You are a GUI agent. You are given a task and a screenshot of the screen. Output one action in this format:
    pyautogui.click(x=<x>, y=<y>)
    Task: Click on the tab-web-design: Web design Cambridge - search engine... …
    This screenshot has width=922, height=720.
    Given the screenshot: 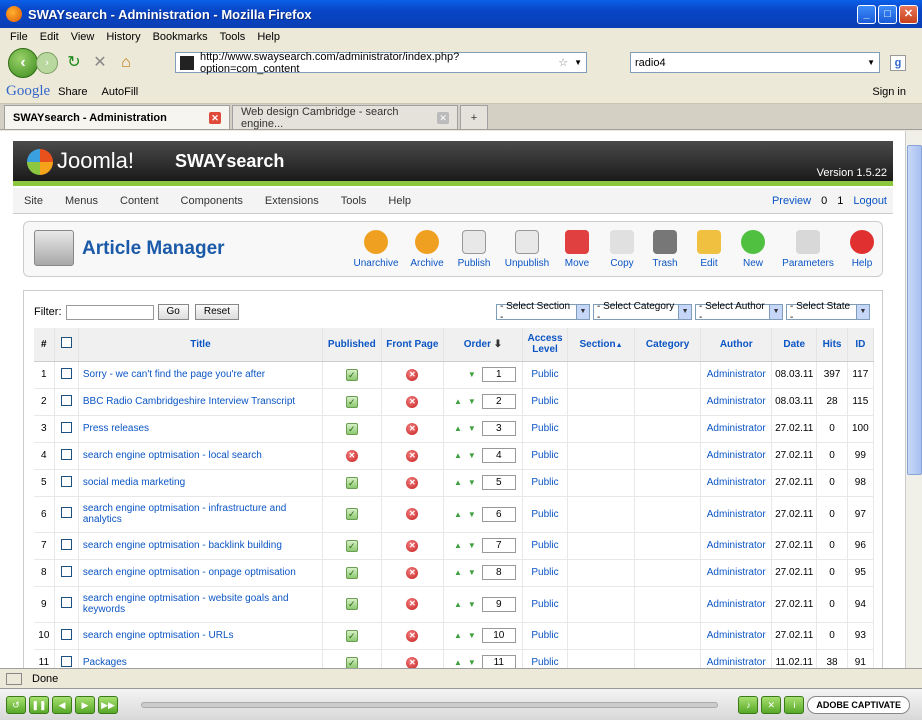 What is the action you would take?
    pyautogui.click(x=345, y=117)
    